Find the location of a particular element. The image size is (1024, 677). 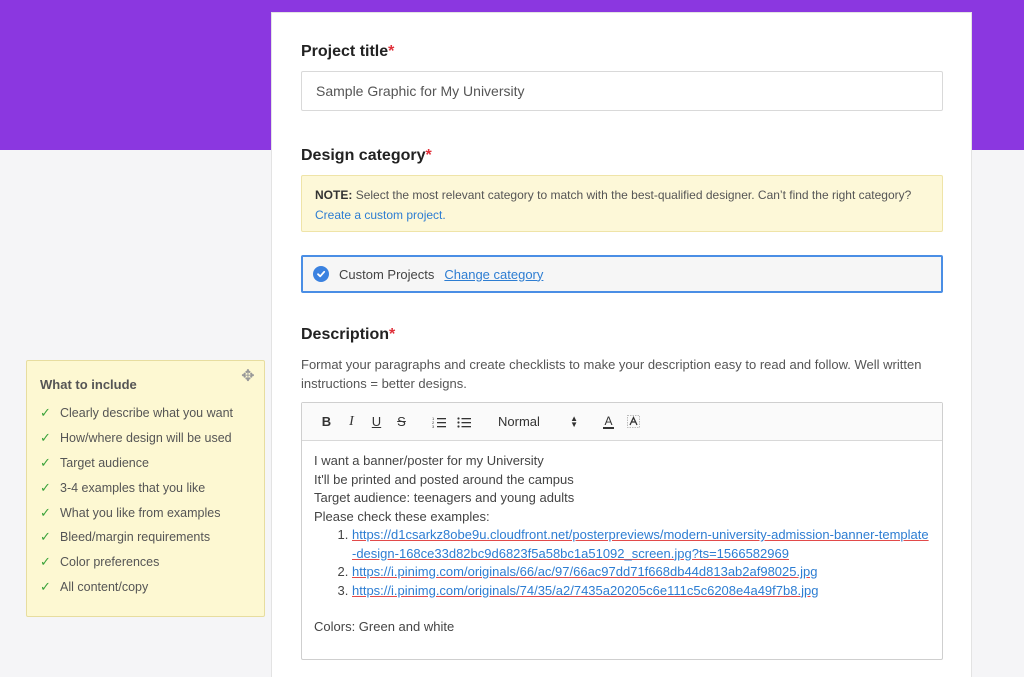

italic-button: I is located at coordinates (351, 422).